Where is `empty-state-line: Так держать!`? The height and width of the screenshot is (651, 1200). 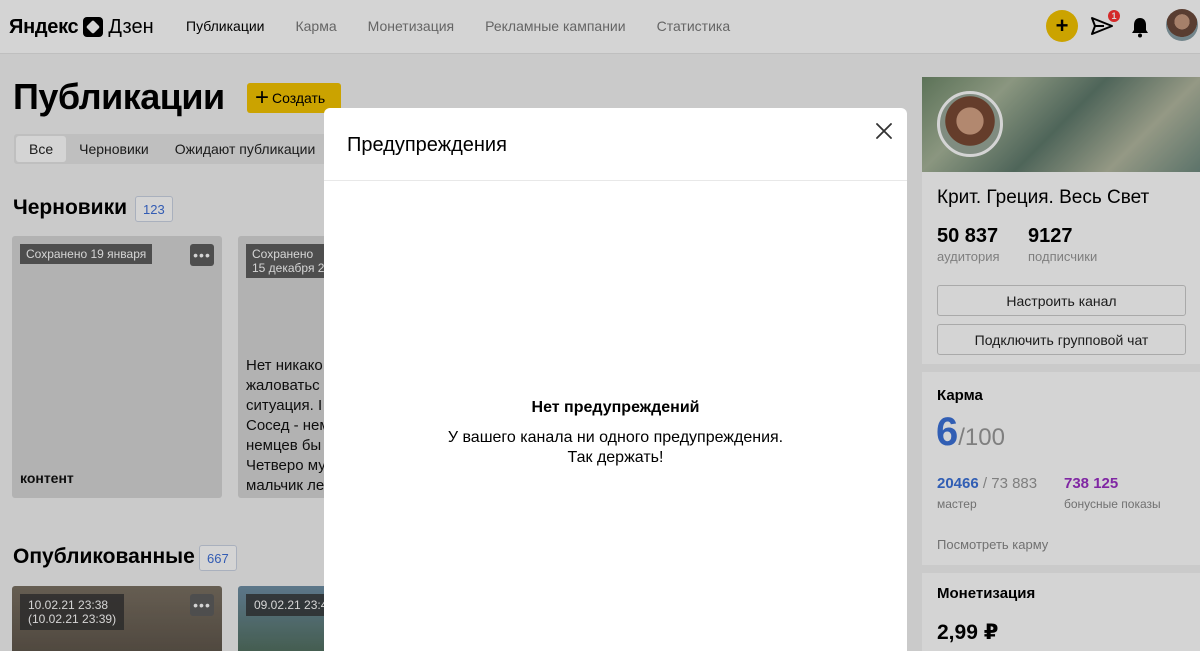
empty-state-line: Так держать! is located at coordinates (615, 457).